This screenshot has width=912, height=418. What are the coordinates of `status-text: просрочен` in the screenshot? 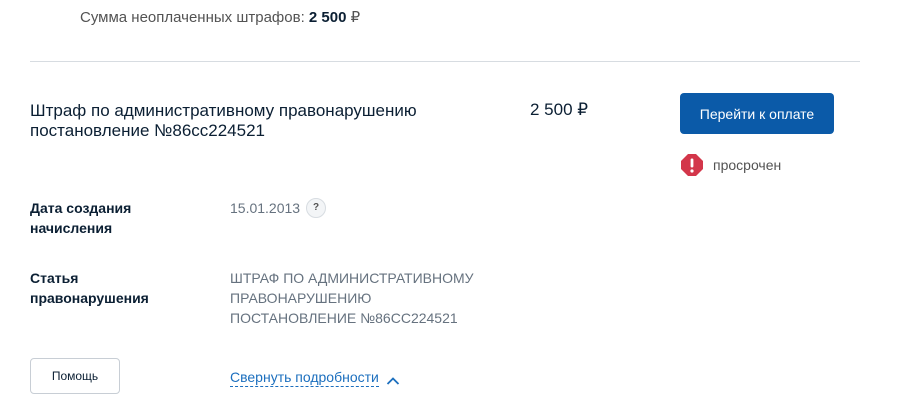 It's located at (747, 165).